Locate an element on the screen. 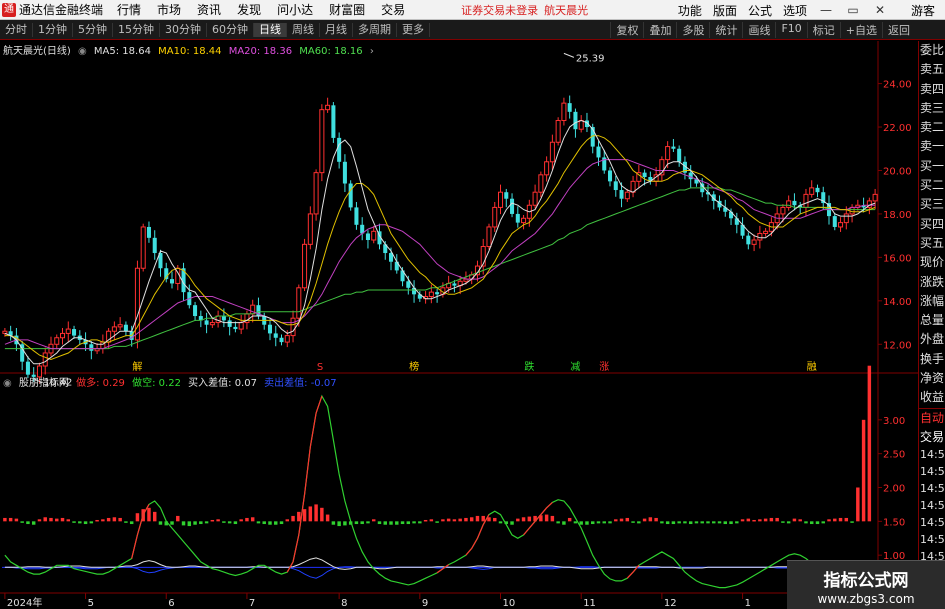  restore-icon: ▭ is located at coordinates (853, 10).